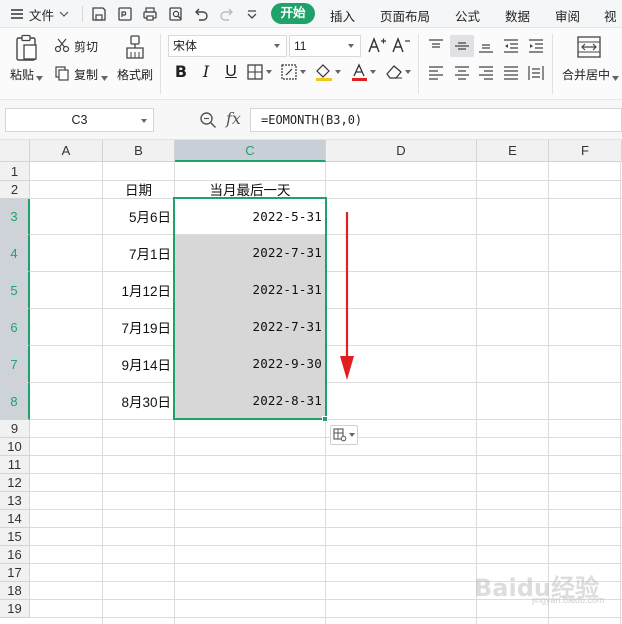 This screenshot has height=624, width=622. Describe the element at coordinates (15, 501) in the screenshot. I see `row-header-13: 13` at that location.